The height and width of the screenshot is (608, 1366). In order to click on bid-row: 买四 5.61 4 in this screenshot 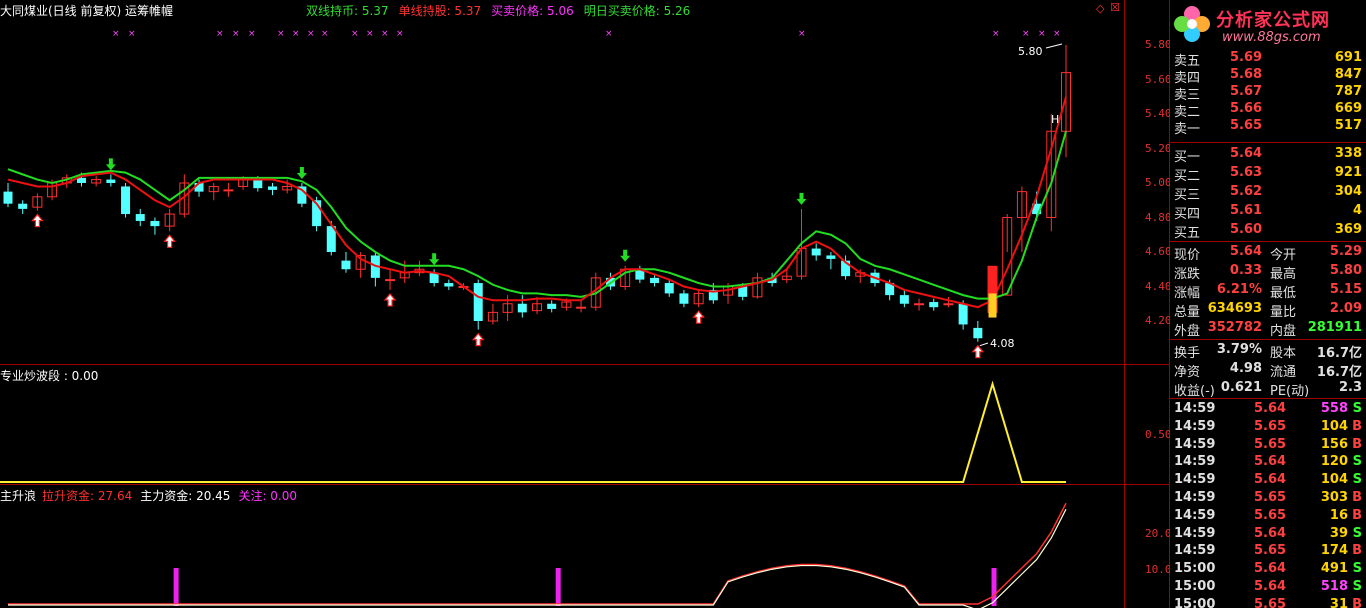, I will do `click(1268, 212)`.